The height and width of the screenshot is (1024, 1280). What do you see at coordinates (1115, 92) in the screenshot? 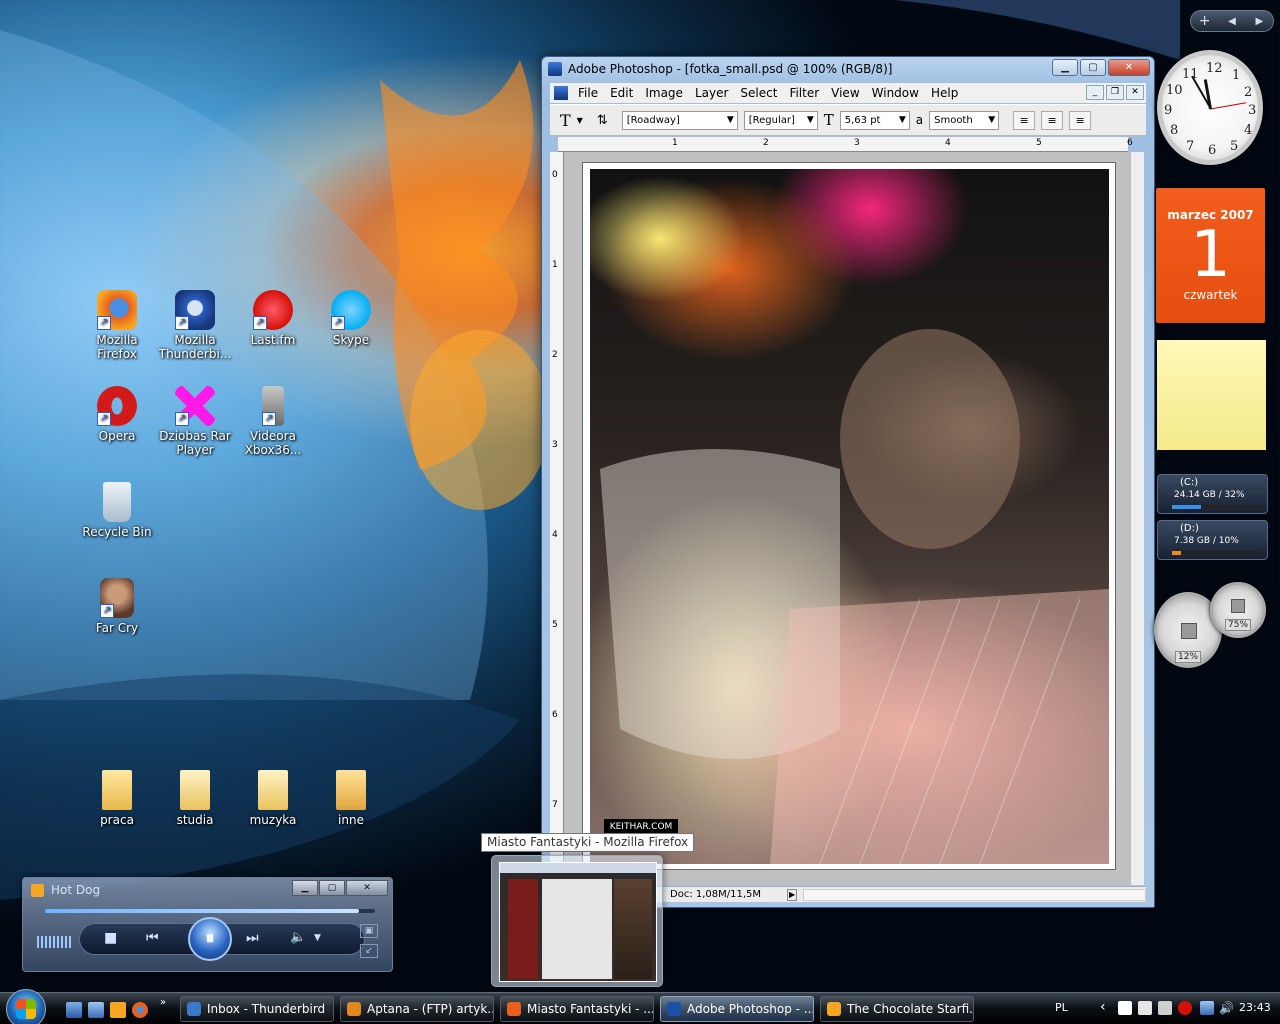
I see `doc-restore-button: ❐` at bounding box center [1115, 92].